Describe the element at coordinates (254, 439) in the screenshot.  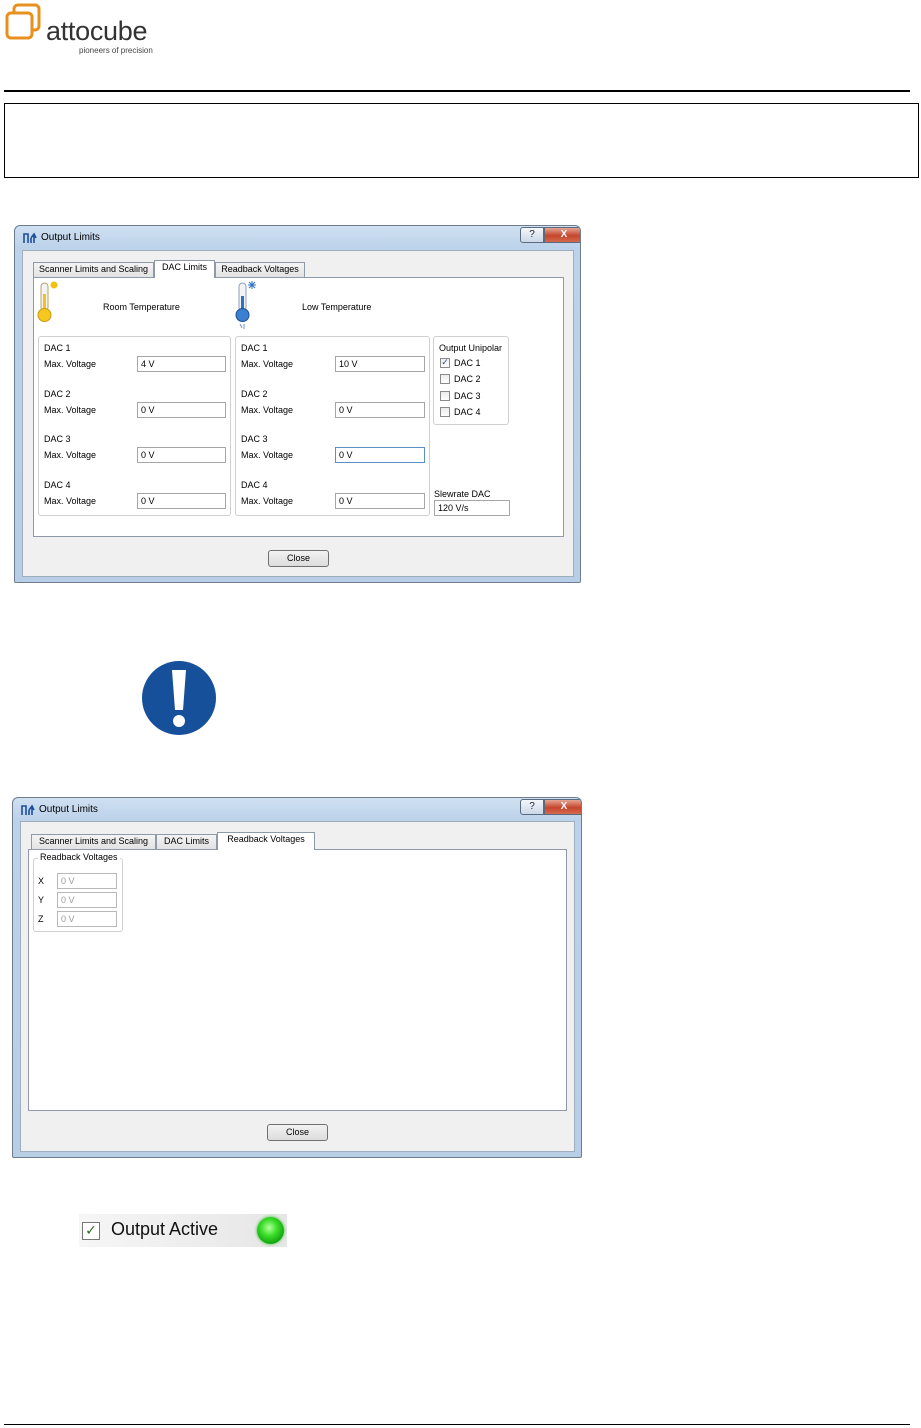
I see `low-dac-3-name: DAC 3` at that location.